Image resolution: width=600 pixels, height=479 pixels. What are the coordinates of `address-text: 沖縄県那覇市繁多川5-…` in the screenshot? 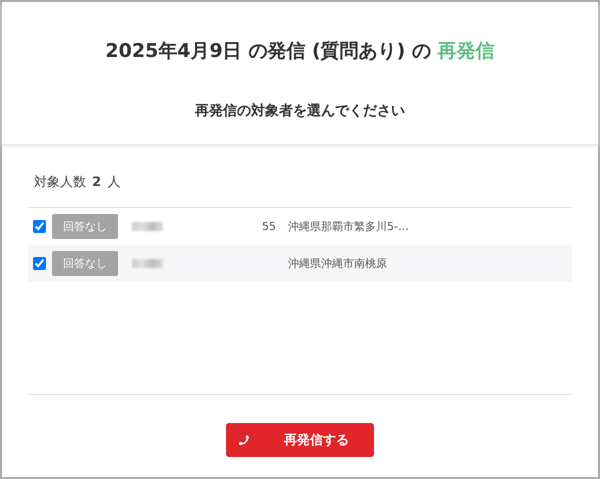 It's located at (348, 226).